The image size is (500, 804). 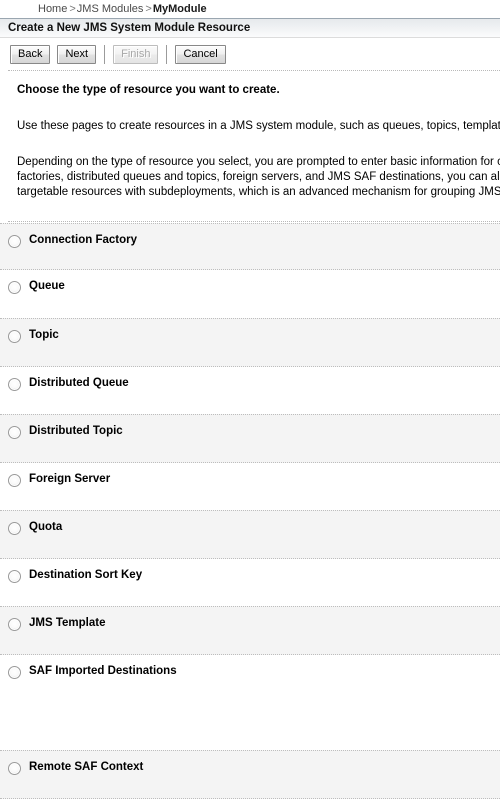 What do you see at coordinates (30, 54) in the screenshot?
I see `back-button: Back` at bounding box center [30, 54].